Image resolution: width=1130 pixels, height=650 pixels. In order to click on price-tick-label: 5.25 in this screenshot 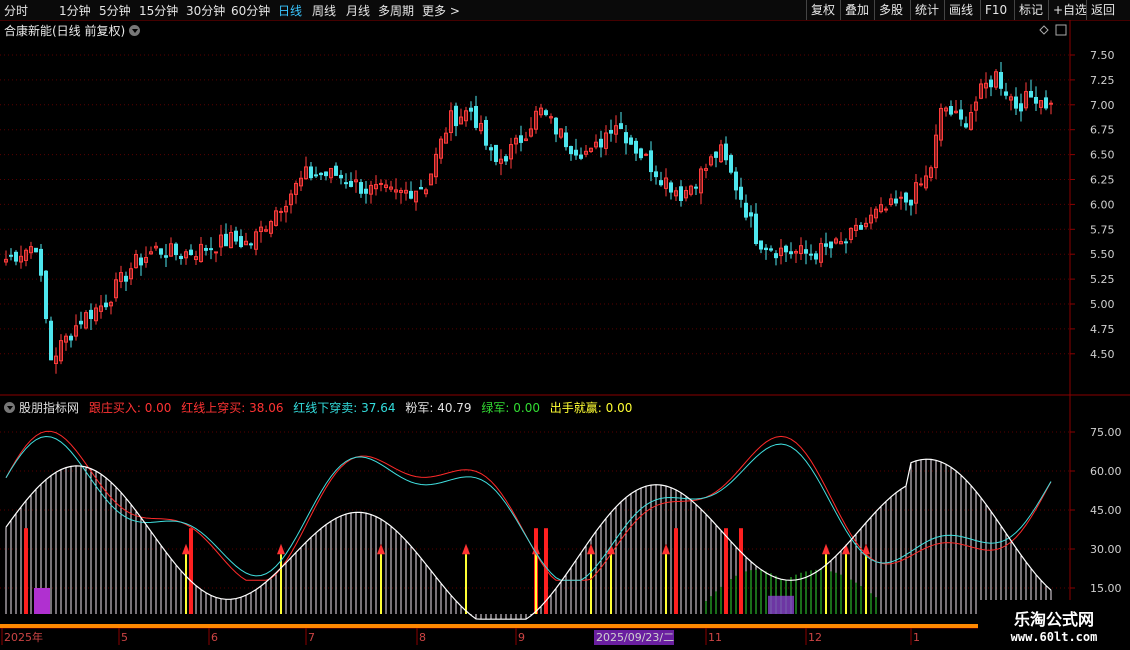, I will do `click(1102, 279)`.